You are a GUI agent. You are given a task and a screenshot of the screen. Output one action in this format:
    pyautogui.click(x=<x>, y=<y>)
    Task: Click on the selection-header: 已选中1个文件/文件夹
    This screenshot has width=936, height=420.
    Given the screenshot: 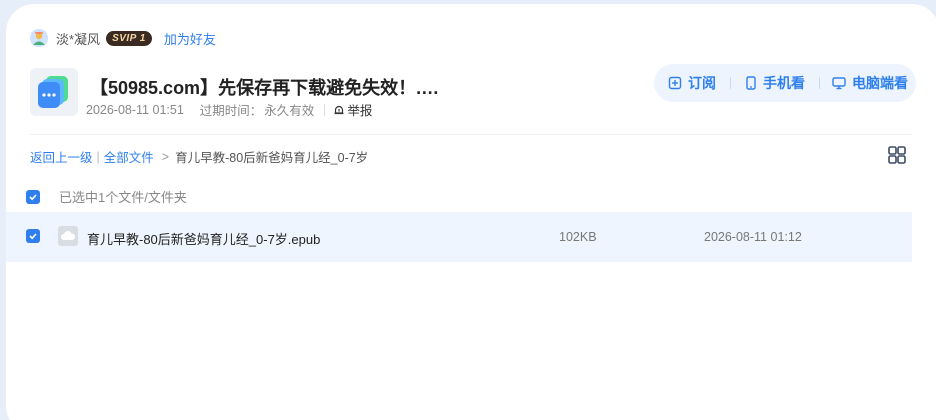 What is the action you would take?
    pyautogui.click(x=106, y=196)
    